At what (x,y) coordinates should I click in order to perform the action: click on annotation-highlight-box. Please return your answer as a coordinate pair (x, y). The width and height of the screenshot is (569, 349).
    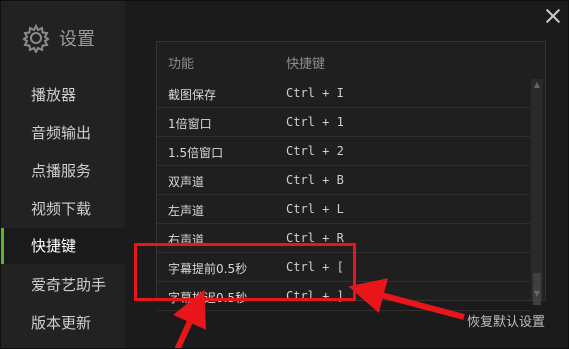
    Looking at the image, I should click on (245, 272).